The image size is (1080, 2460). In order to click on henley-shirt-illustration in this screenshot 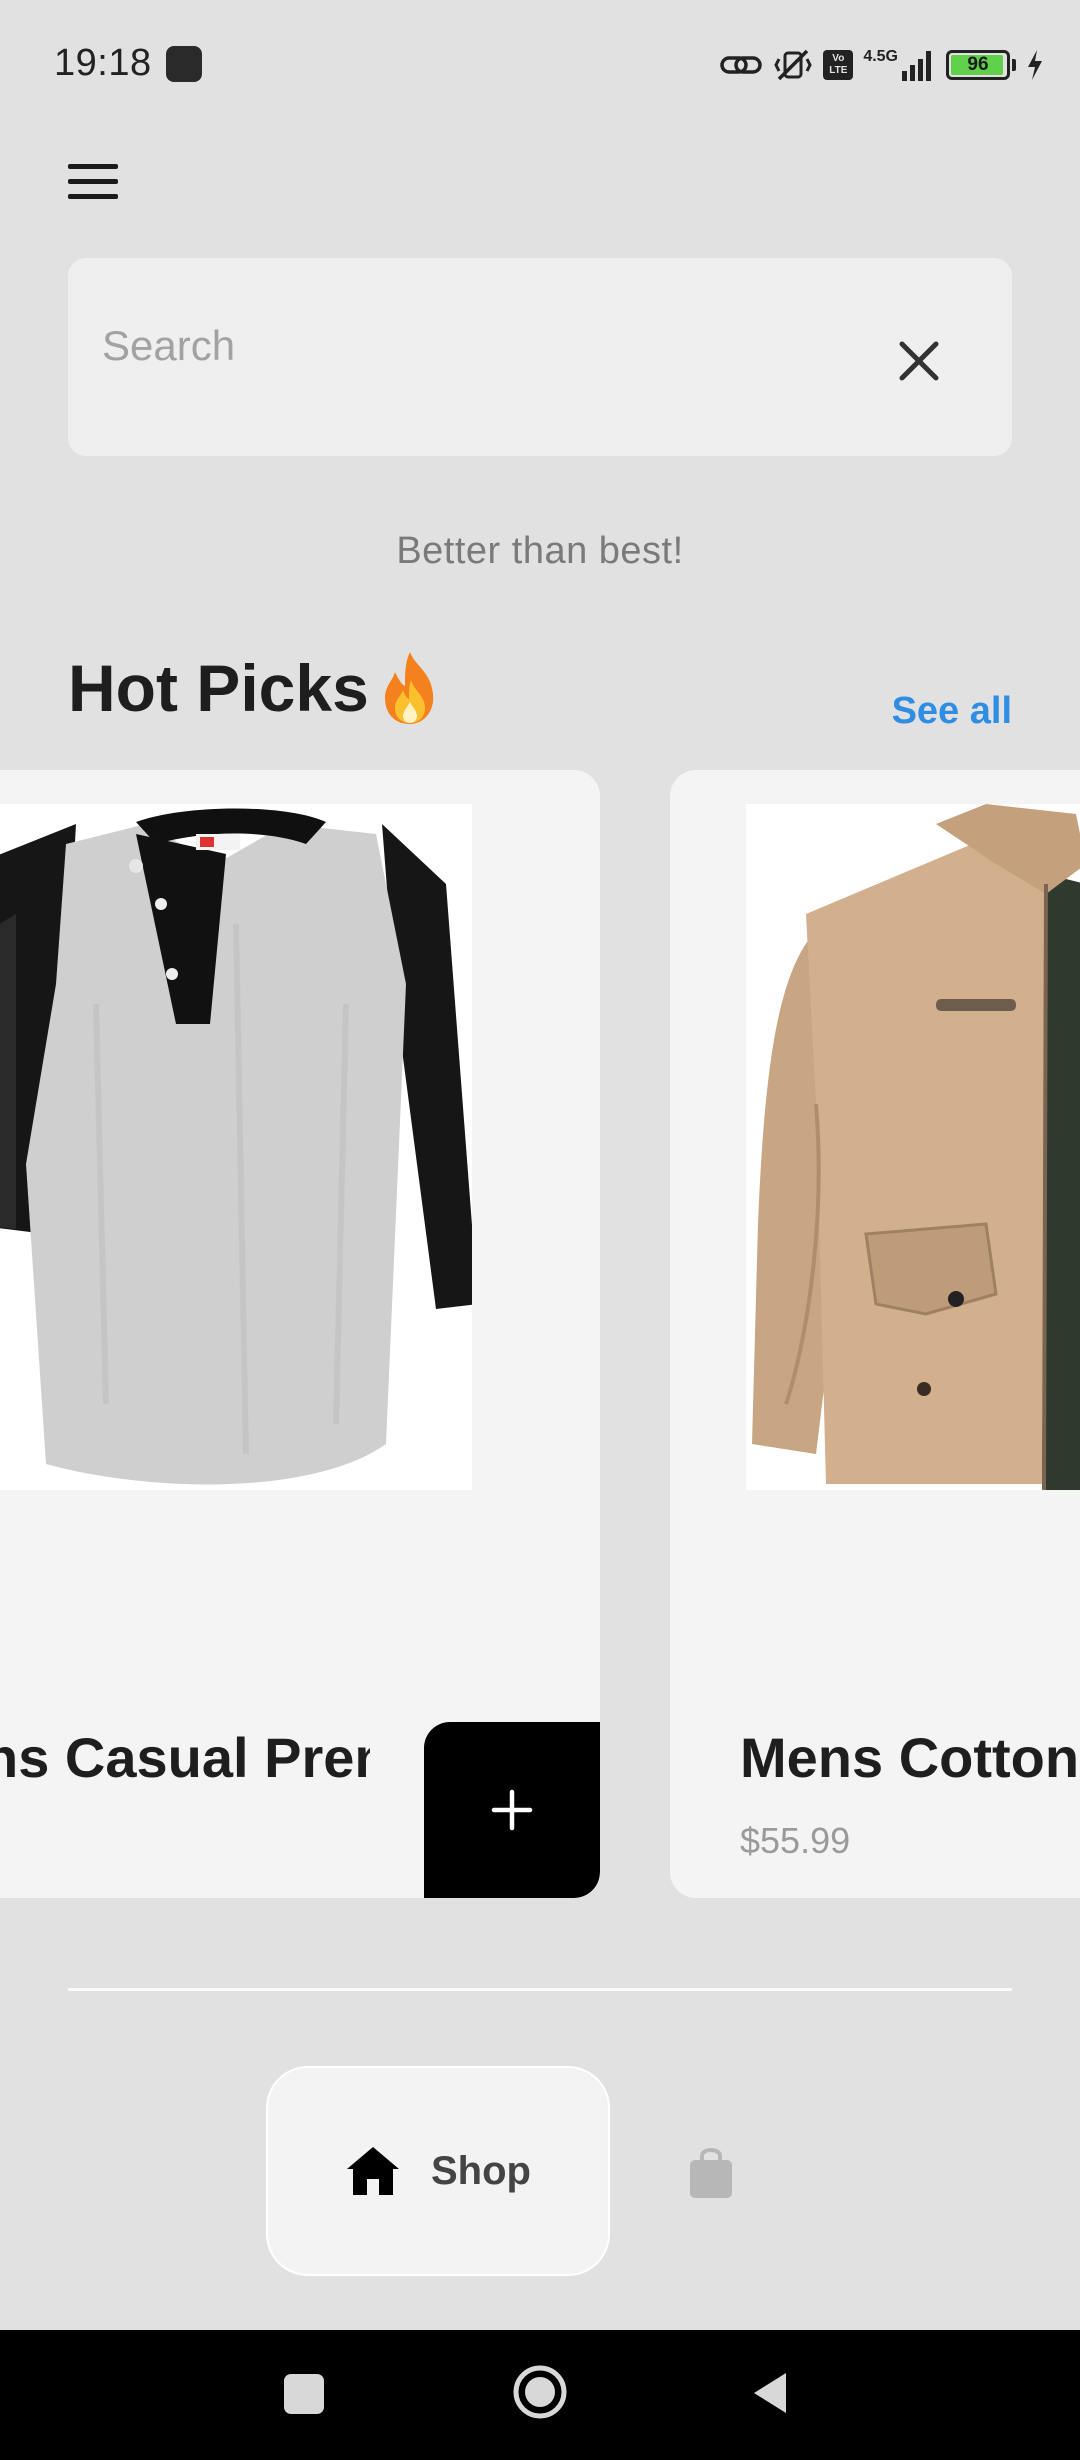, I will do `click(236, 1146)`.